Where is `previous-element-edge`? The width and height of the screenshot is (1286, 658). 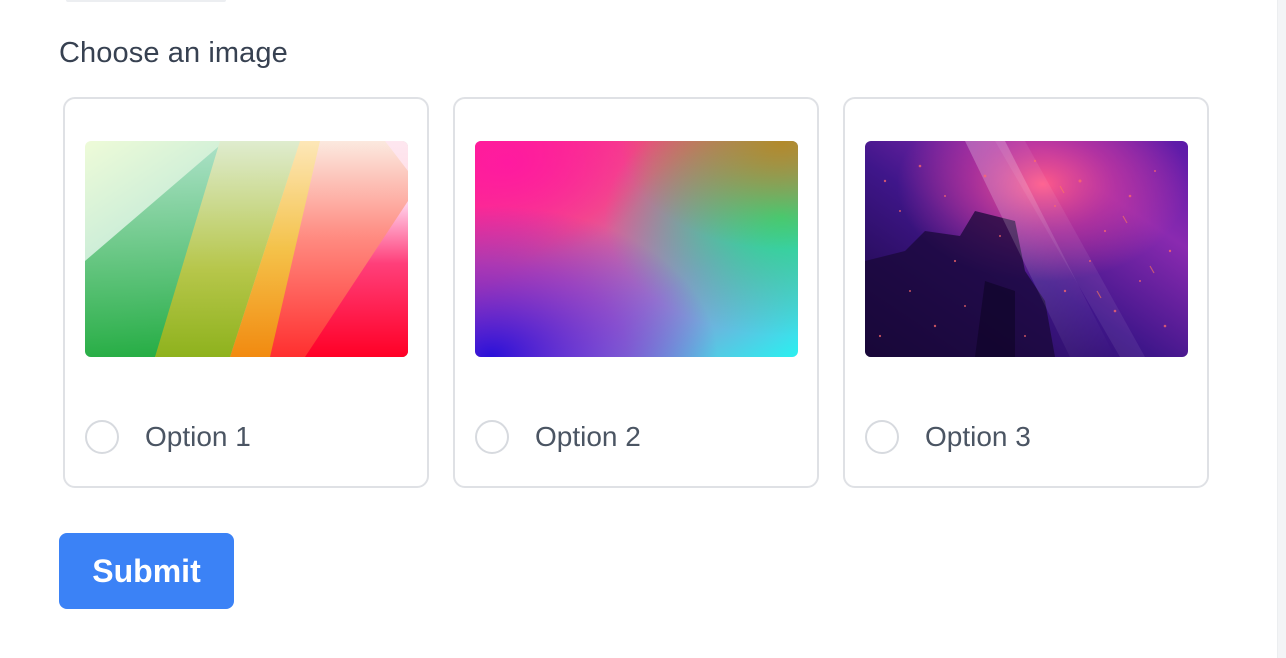
previous-element-edge is located at coordinates (146, 1).